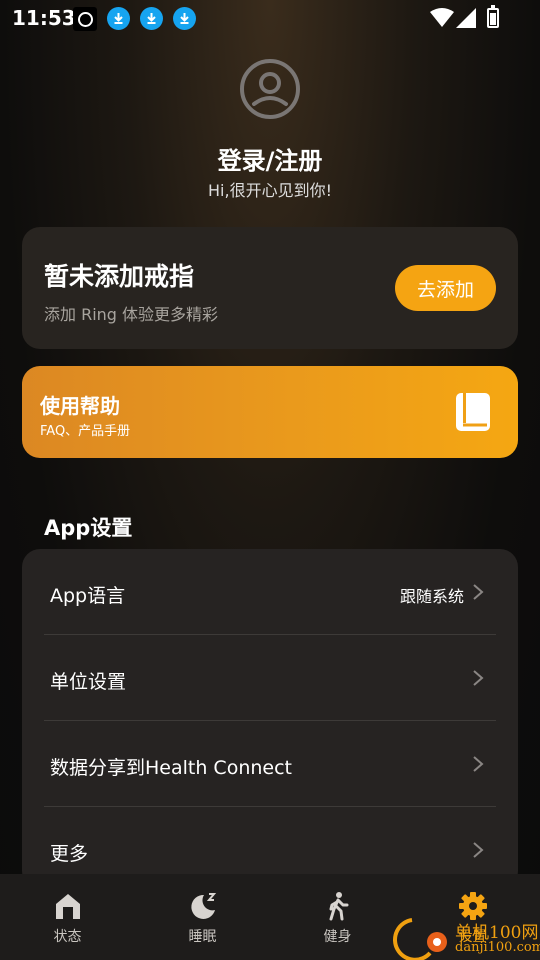 The width and height of the screenshot is (540, 960). What do you see at coordinates (338, 906) in the screenshot?
I see `walking-icon` at bounding box center [338, 906].